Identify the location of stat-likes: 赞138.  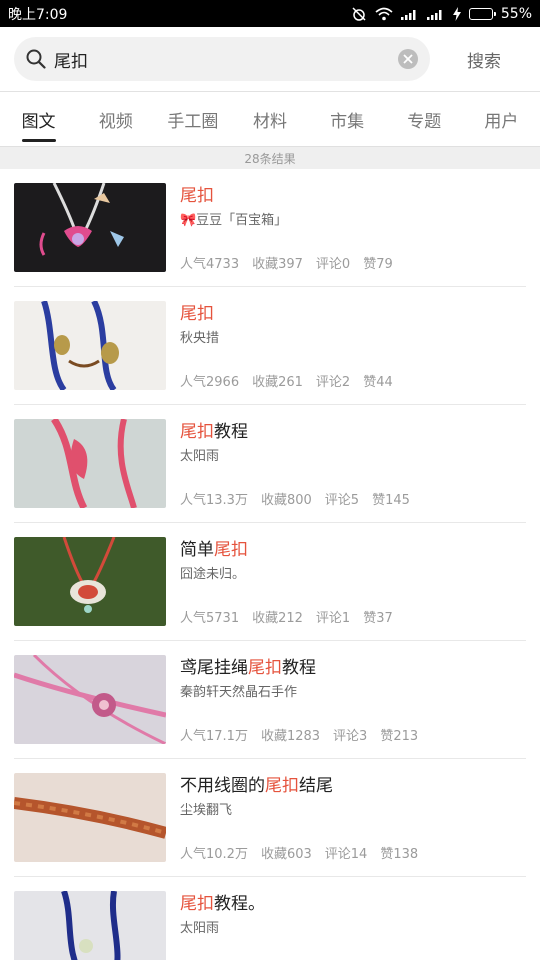
(399, 854).